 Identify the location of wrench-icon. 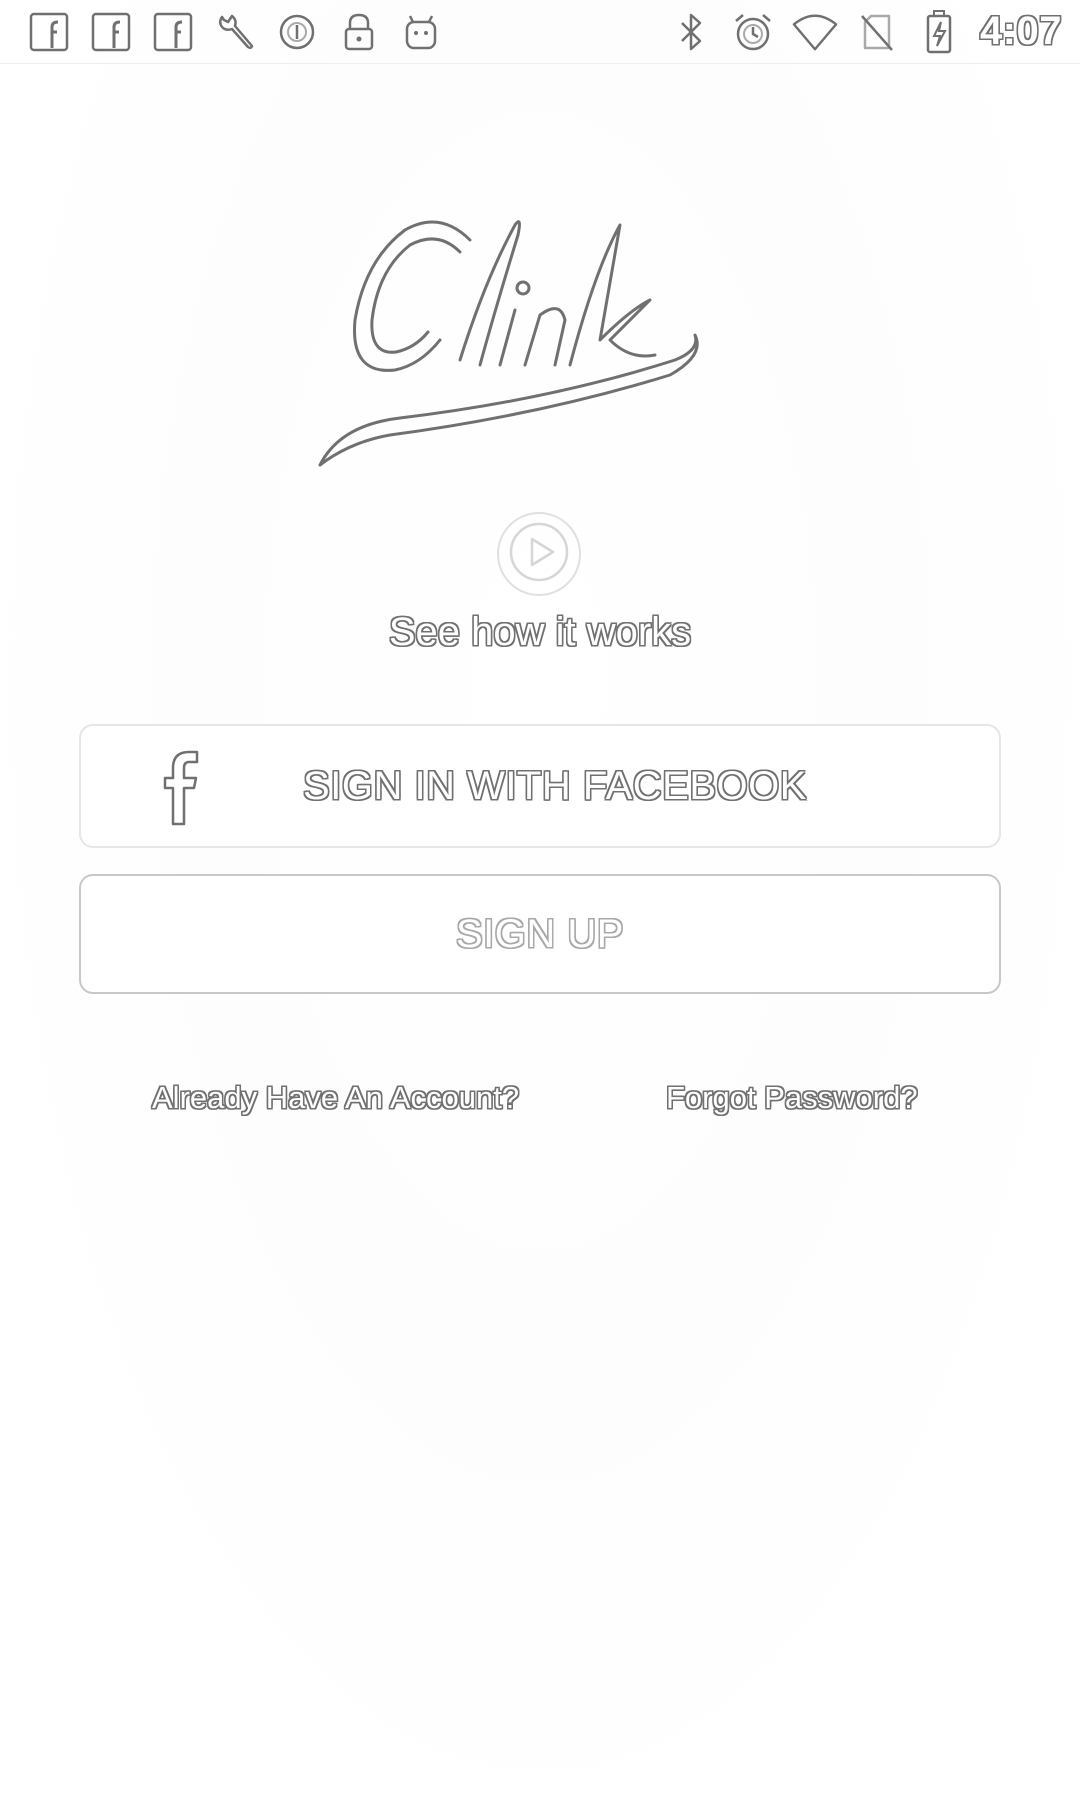
(235, 32).